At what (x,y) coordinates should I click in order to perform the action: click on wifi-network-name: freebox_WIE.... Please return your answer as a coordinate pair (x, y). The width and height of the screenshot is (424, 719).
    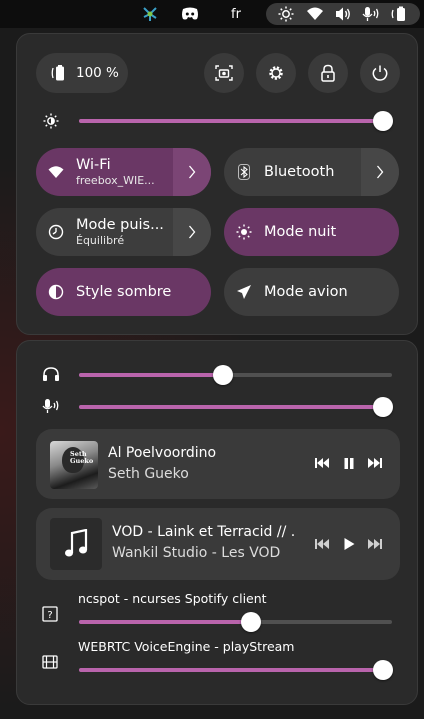
    Looking at the image, I should click on (115, 180).